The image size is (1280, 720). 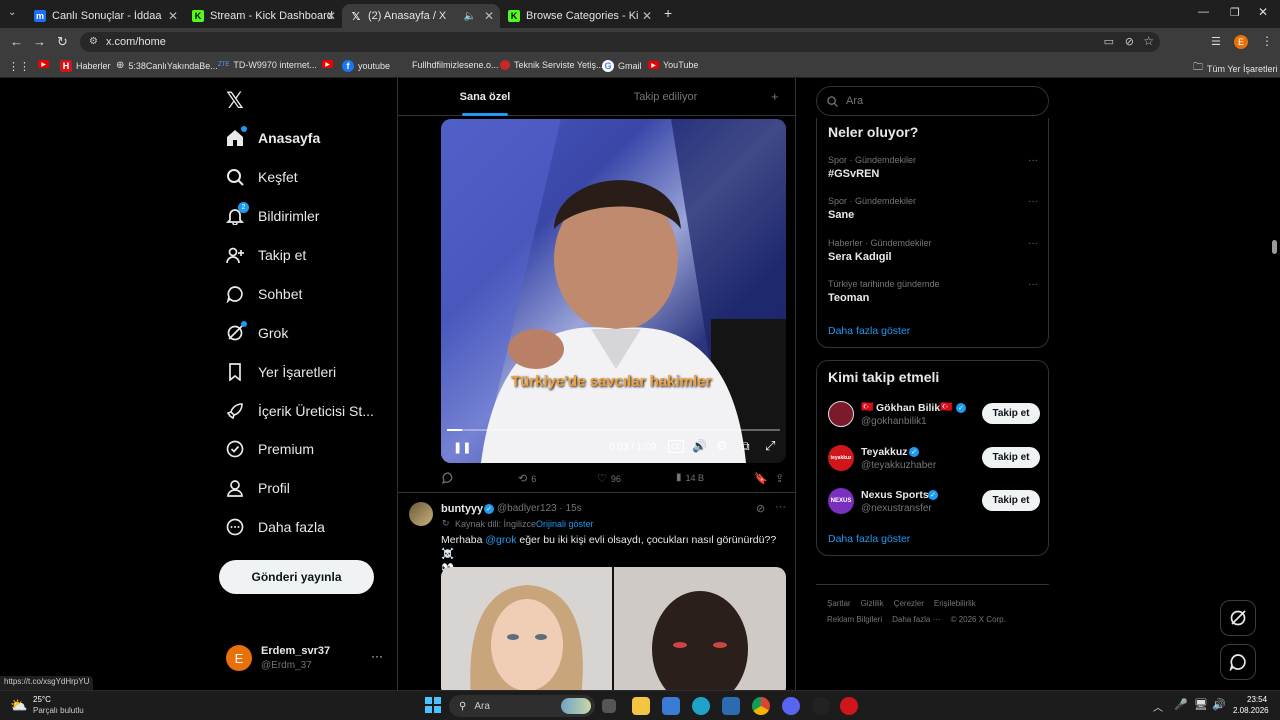 What do you see at coordinates (526, 628) in the screenshot?
I see `post-image-left` at bounding box center [526, 628].